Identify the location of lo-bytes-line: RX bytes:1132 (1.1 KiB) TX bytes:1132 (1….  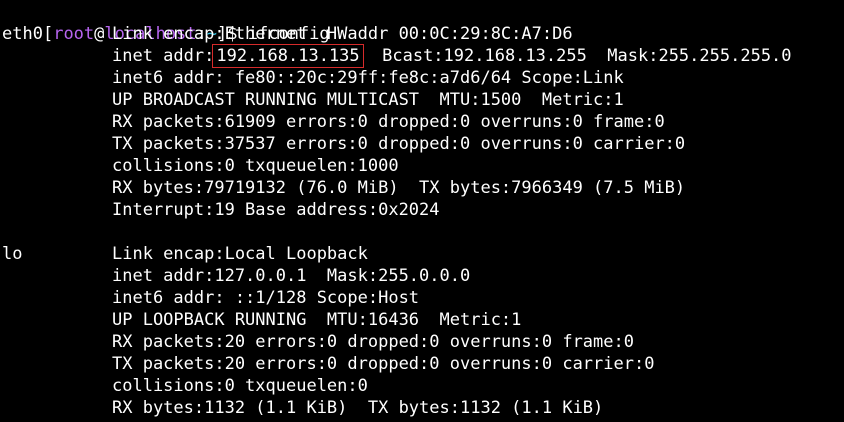
(358, 408).